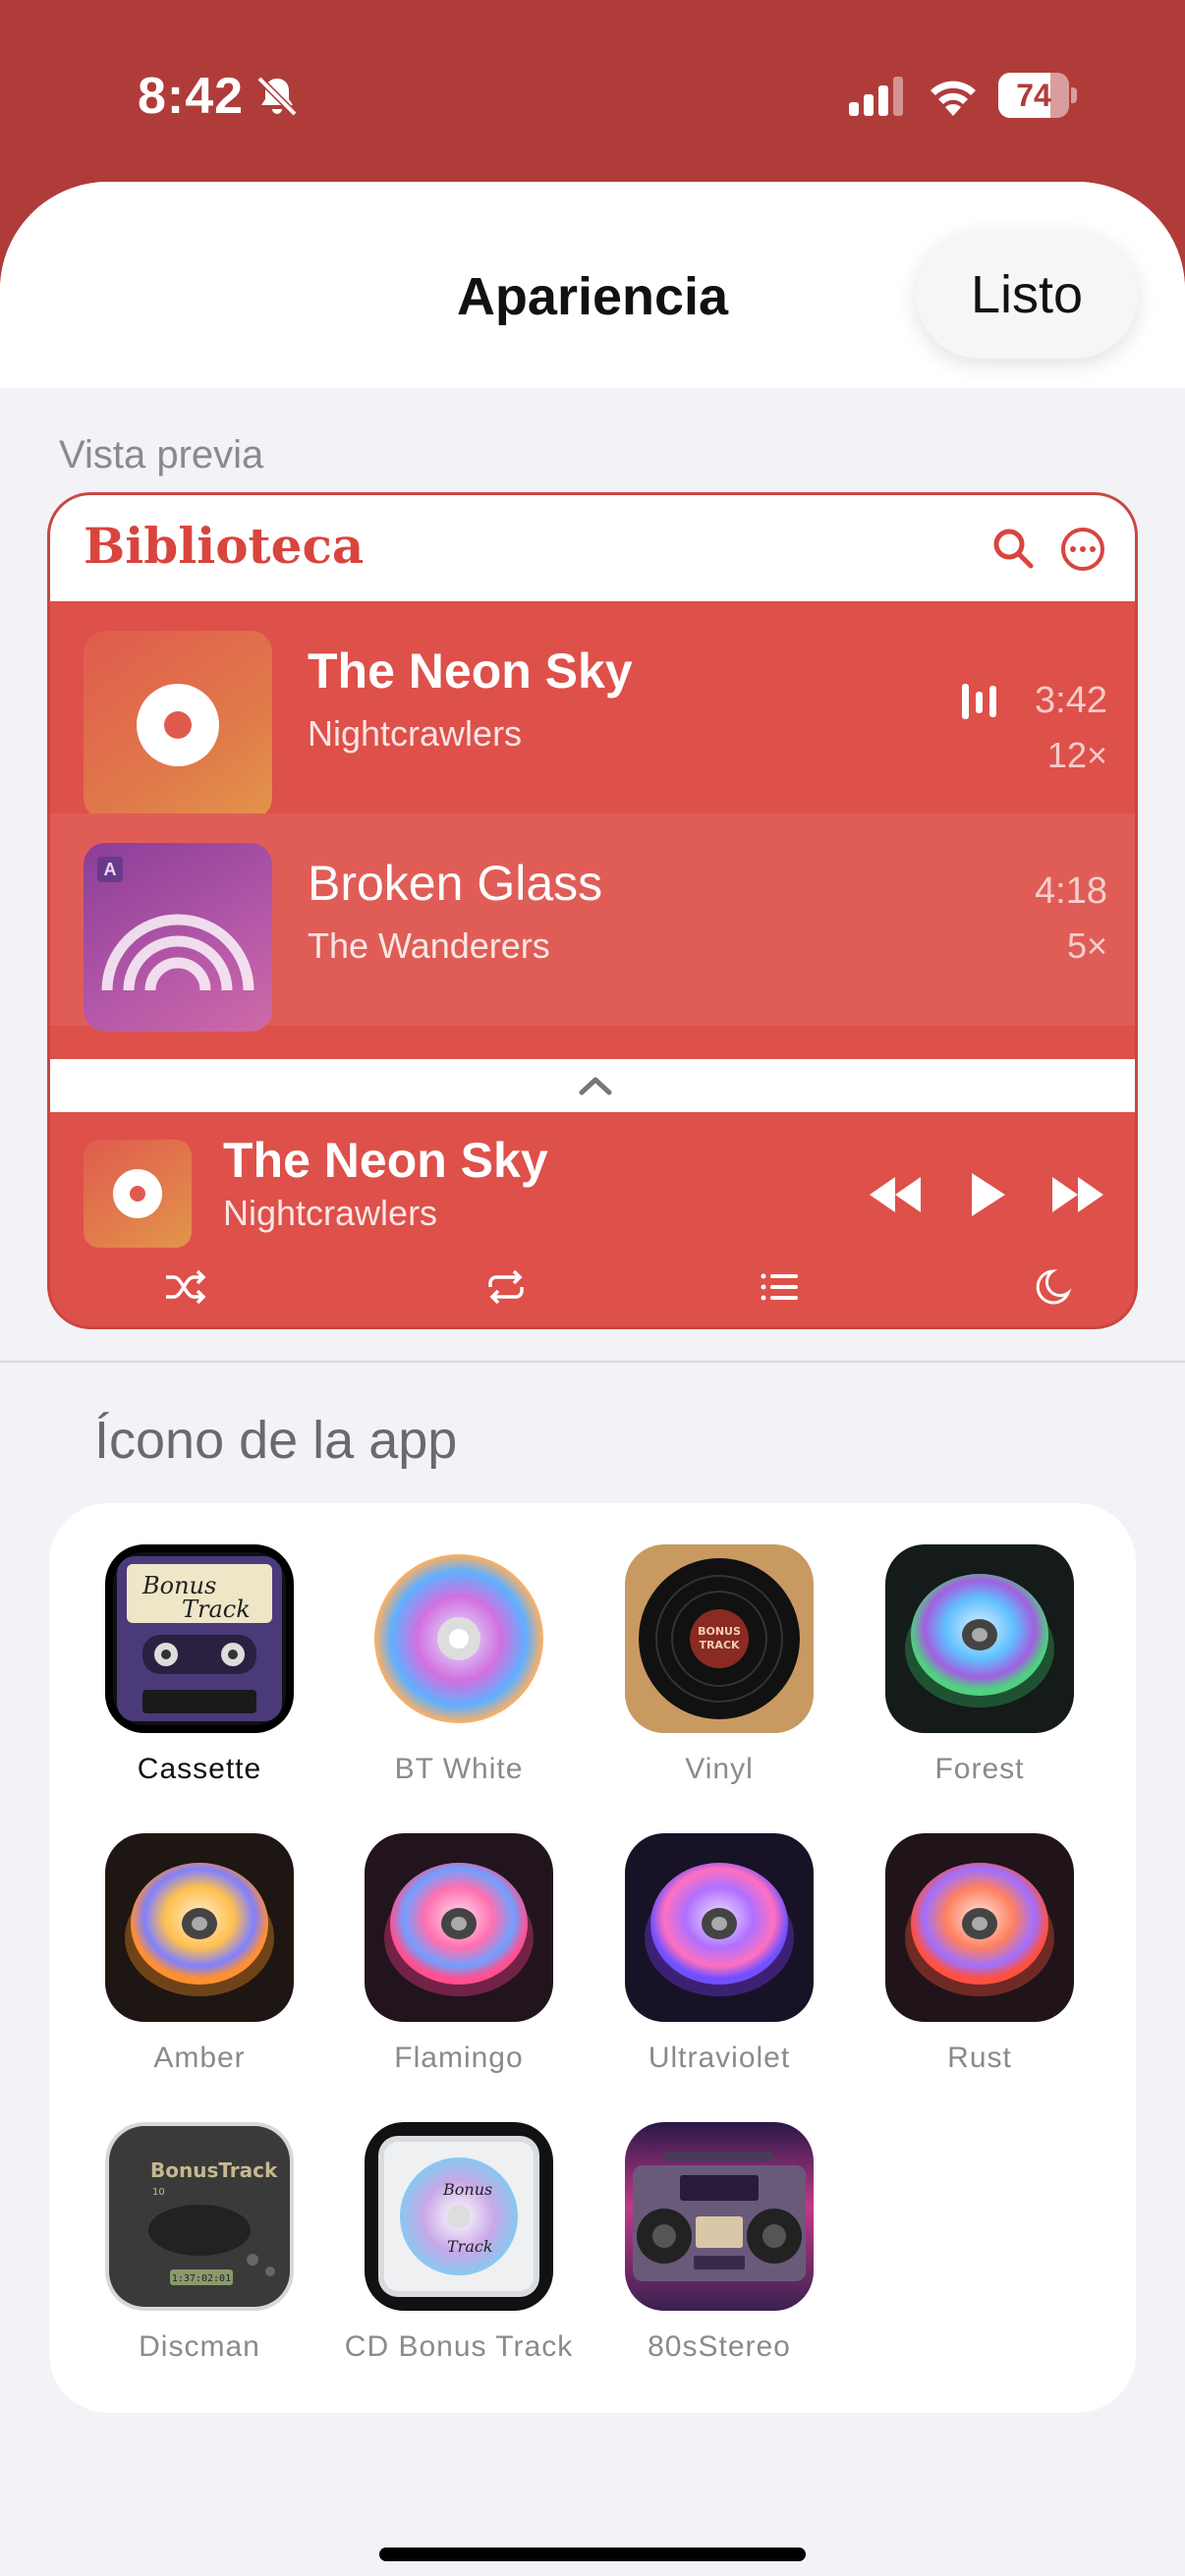  I want to click on discman-art-text: 1:37:02:01, so click(201, 2278).